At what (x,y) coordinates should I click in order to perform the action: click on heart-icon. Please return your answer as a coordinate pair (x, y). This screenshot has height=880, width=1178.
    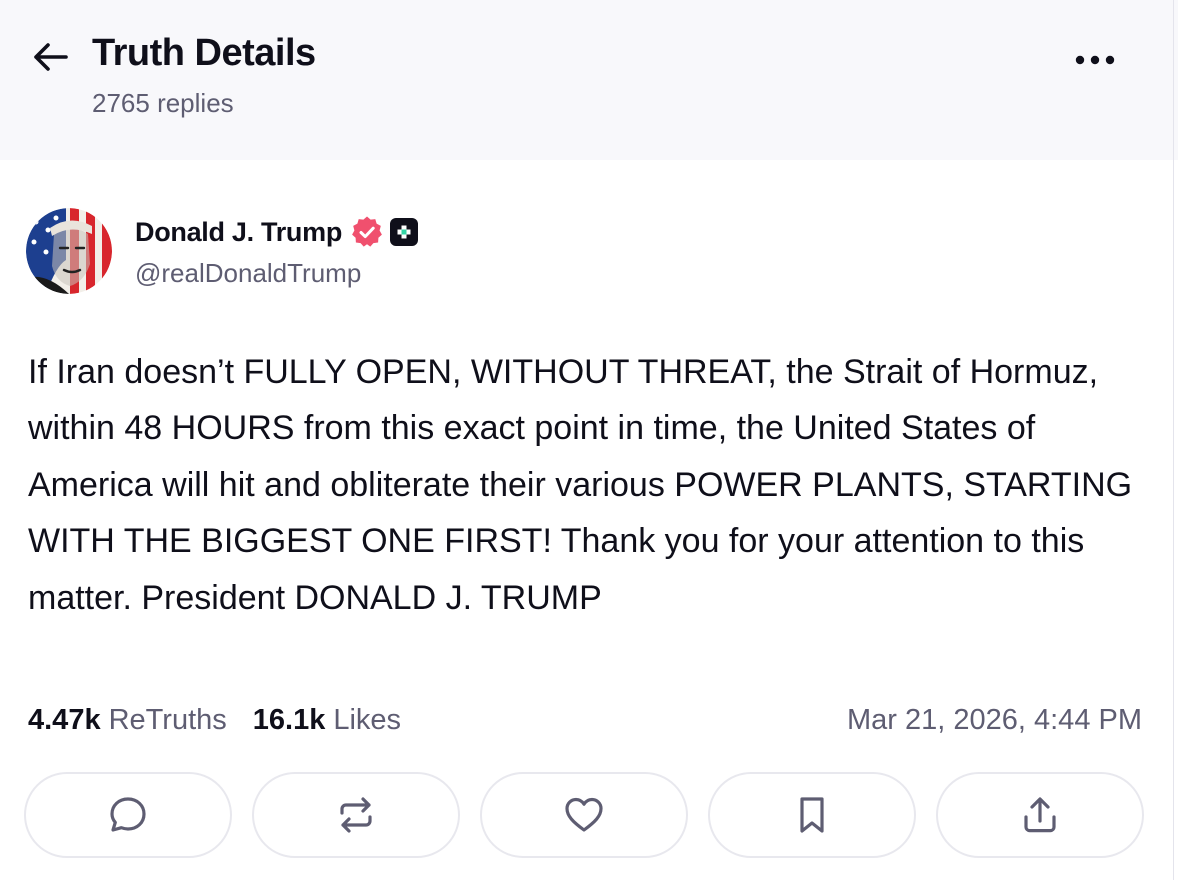
    Looking at the image, I should click on (584, 814).